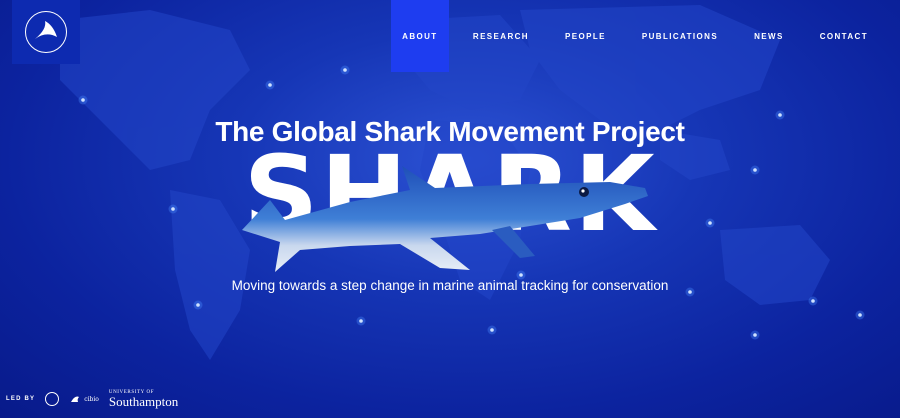  Describe the element at coordinates (585, 36) in the screenshot. I see `nav-item-people: PEOPLE` at that location.